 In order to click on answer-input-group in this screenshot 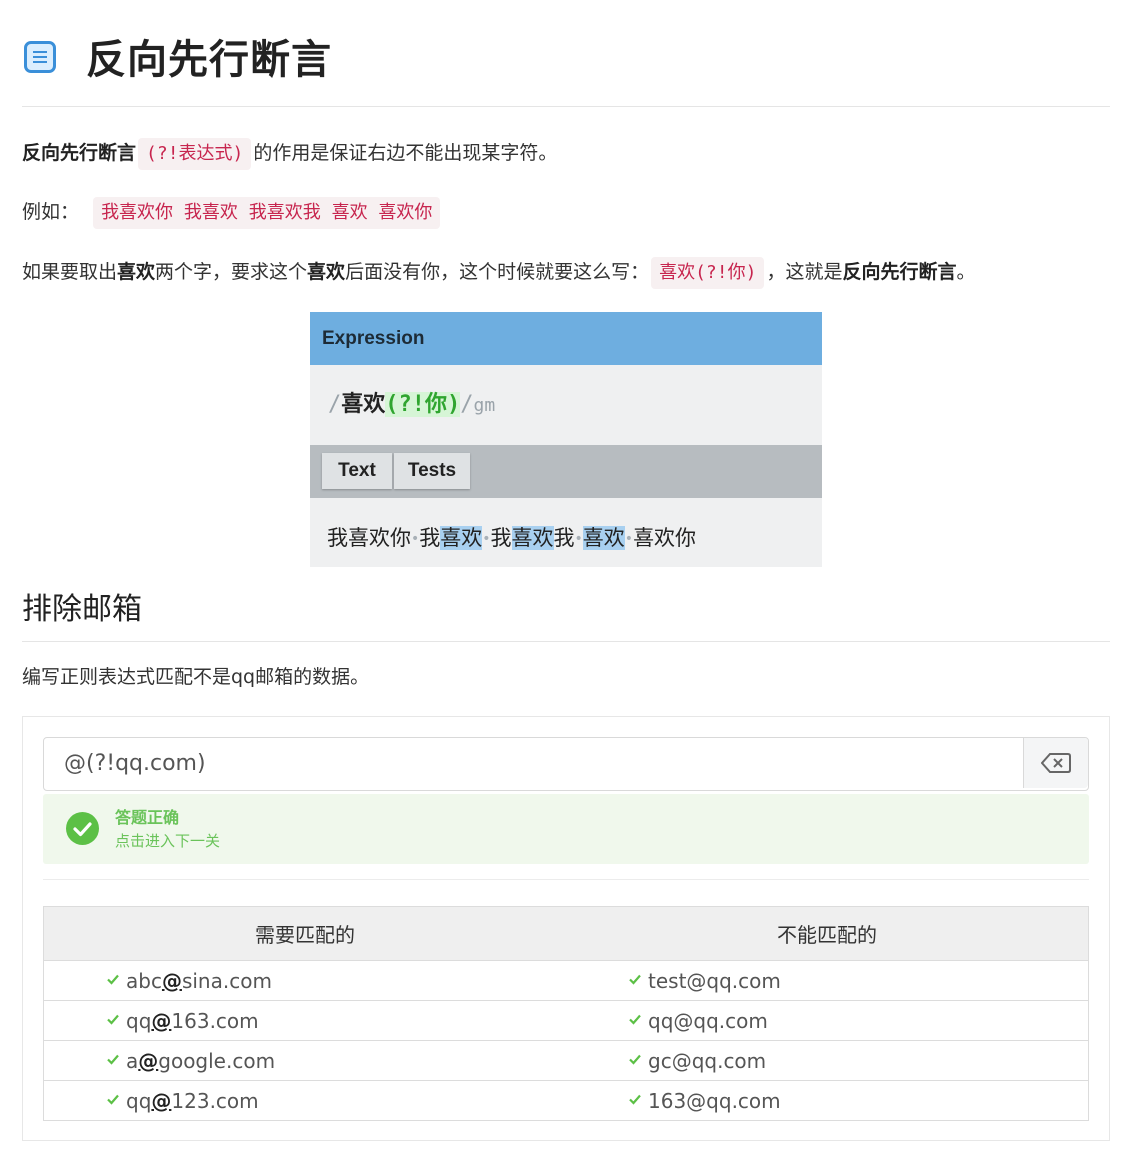, I will do `click(566, 764)`.